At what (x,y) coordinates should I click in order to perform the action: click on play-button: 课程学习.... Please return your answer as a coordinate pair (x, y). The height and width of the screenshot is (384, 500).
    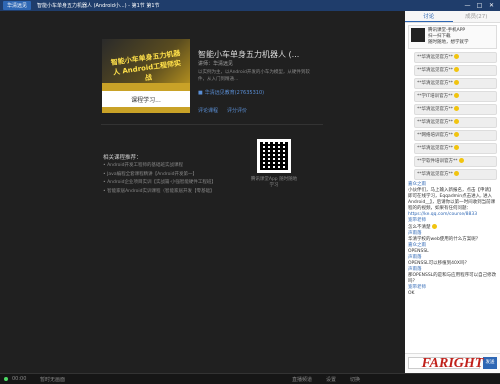
    Looking at the image, I should click on (146, 99).